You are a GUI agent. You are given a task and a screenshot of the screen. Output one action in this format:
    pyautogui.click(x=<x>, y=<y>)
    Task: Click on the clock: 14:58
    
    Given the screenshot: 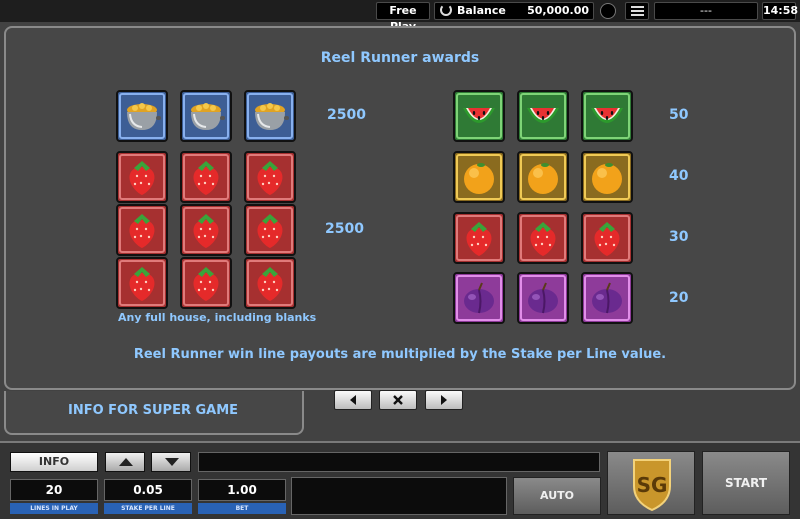 What is the action you would take?
    pyautogui.click(x=780, y=11)
    